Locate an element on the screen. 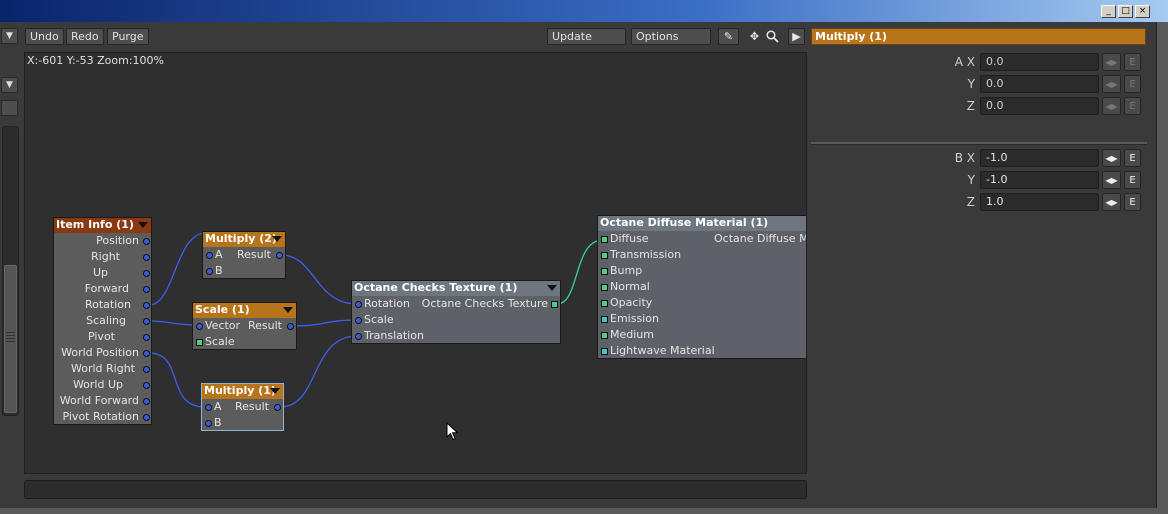 Image resolution: width=1168 pixels, height=514 pixels. a-z-stepper: ◀▶ is located at coordinates (1111, 106).